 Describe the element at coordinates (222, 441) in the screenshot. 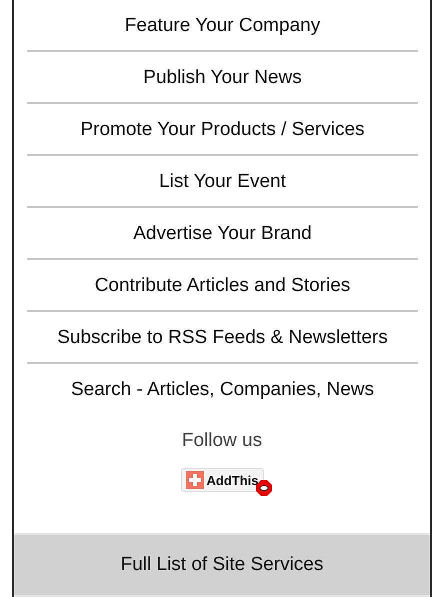

I see `follow-heading: Follow us` at that location.